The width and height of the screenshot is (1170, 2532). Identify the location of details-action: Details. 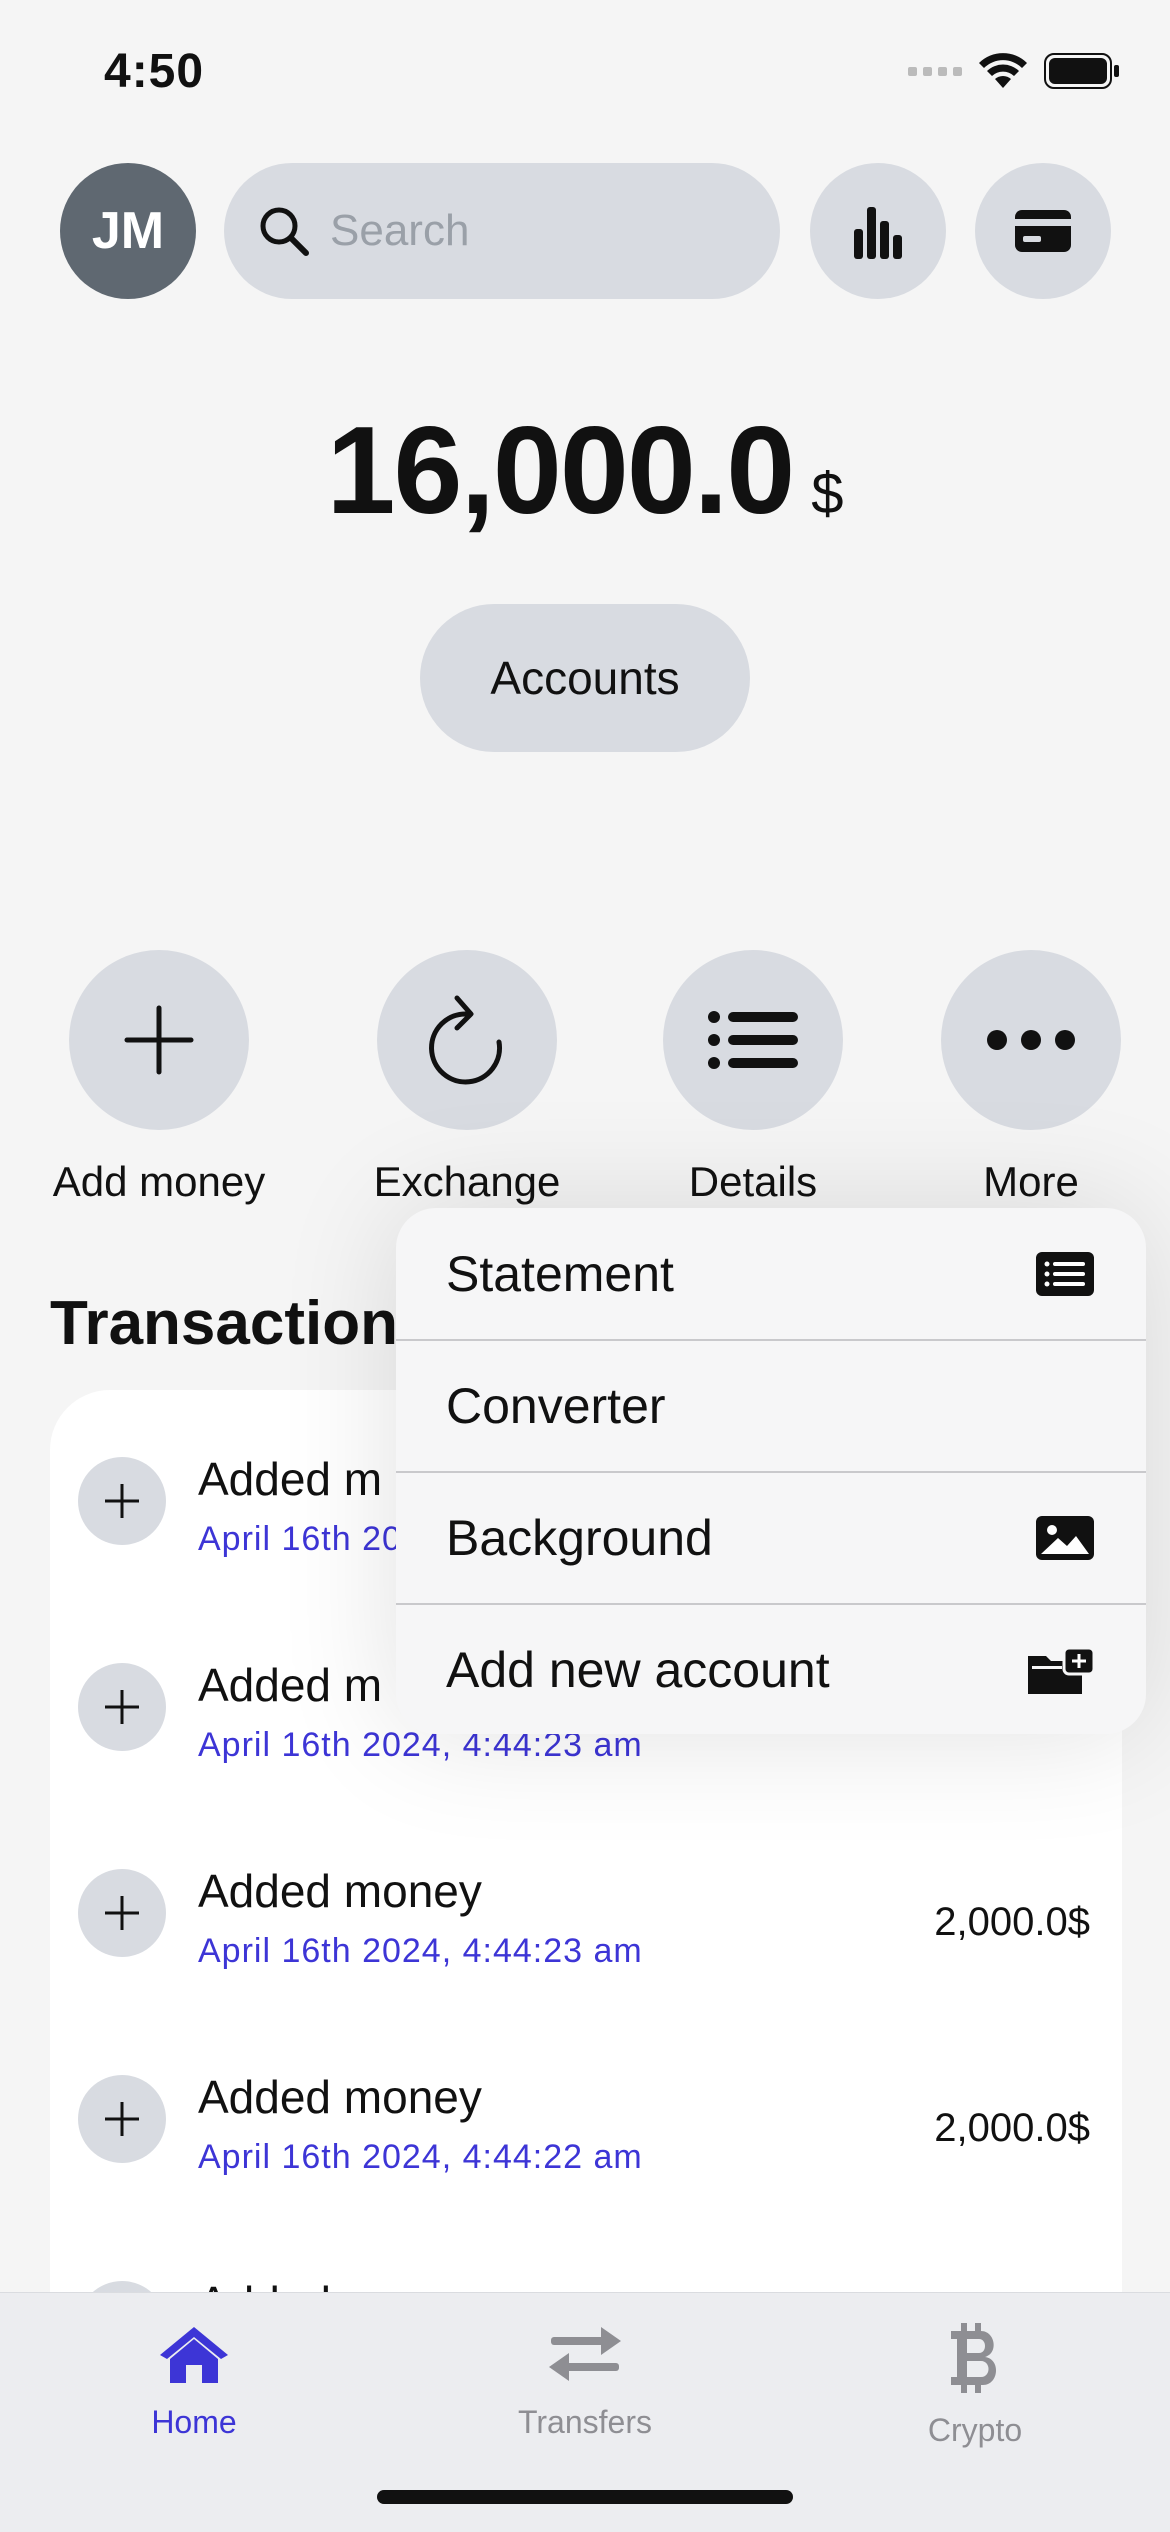
(753, 1078).